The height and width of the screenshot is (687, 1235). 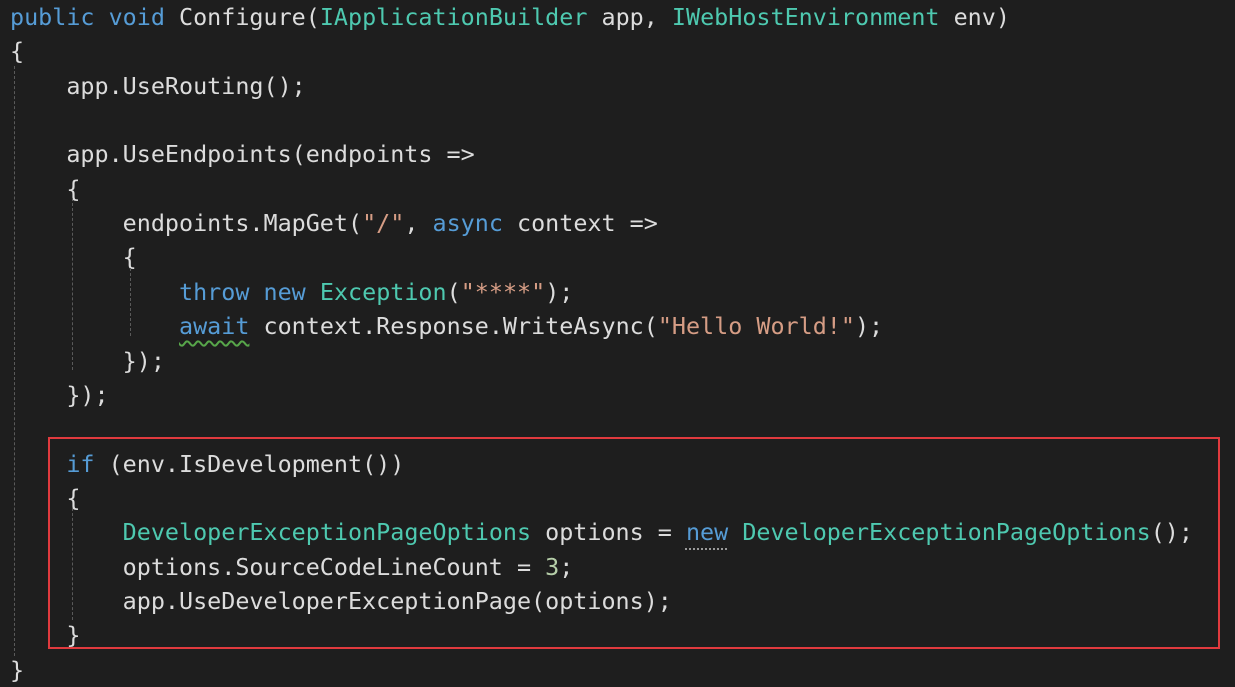 I want to click on code-line: app.UseEndpoints(endpoints =>, so click(x=242, y=154).